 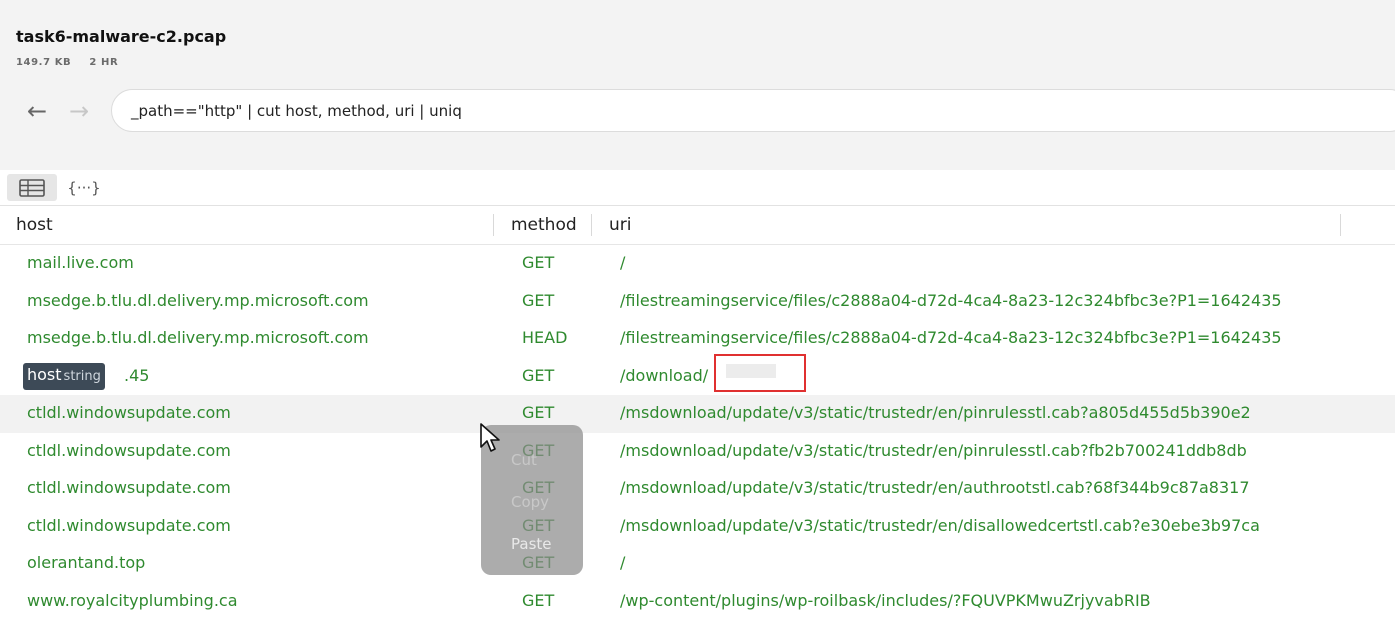 I want to click on tooltip-field-type: string, so click(x=82, y=376).